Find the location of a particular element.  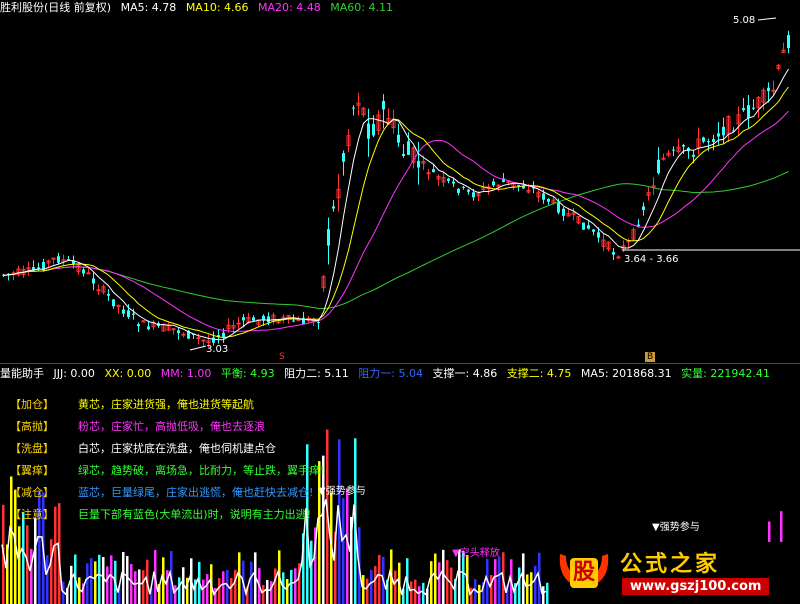

buy-marker: B is located at coordinates (650, 357).